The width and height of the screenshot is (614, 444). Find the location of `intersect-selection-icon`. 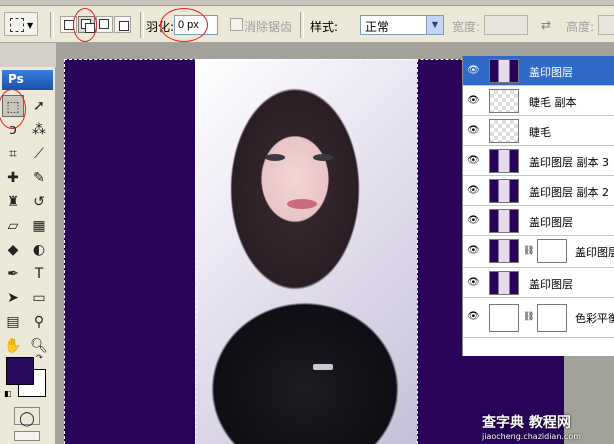

intersect-selection-icon is located at coordinates (124, 26).